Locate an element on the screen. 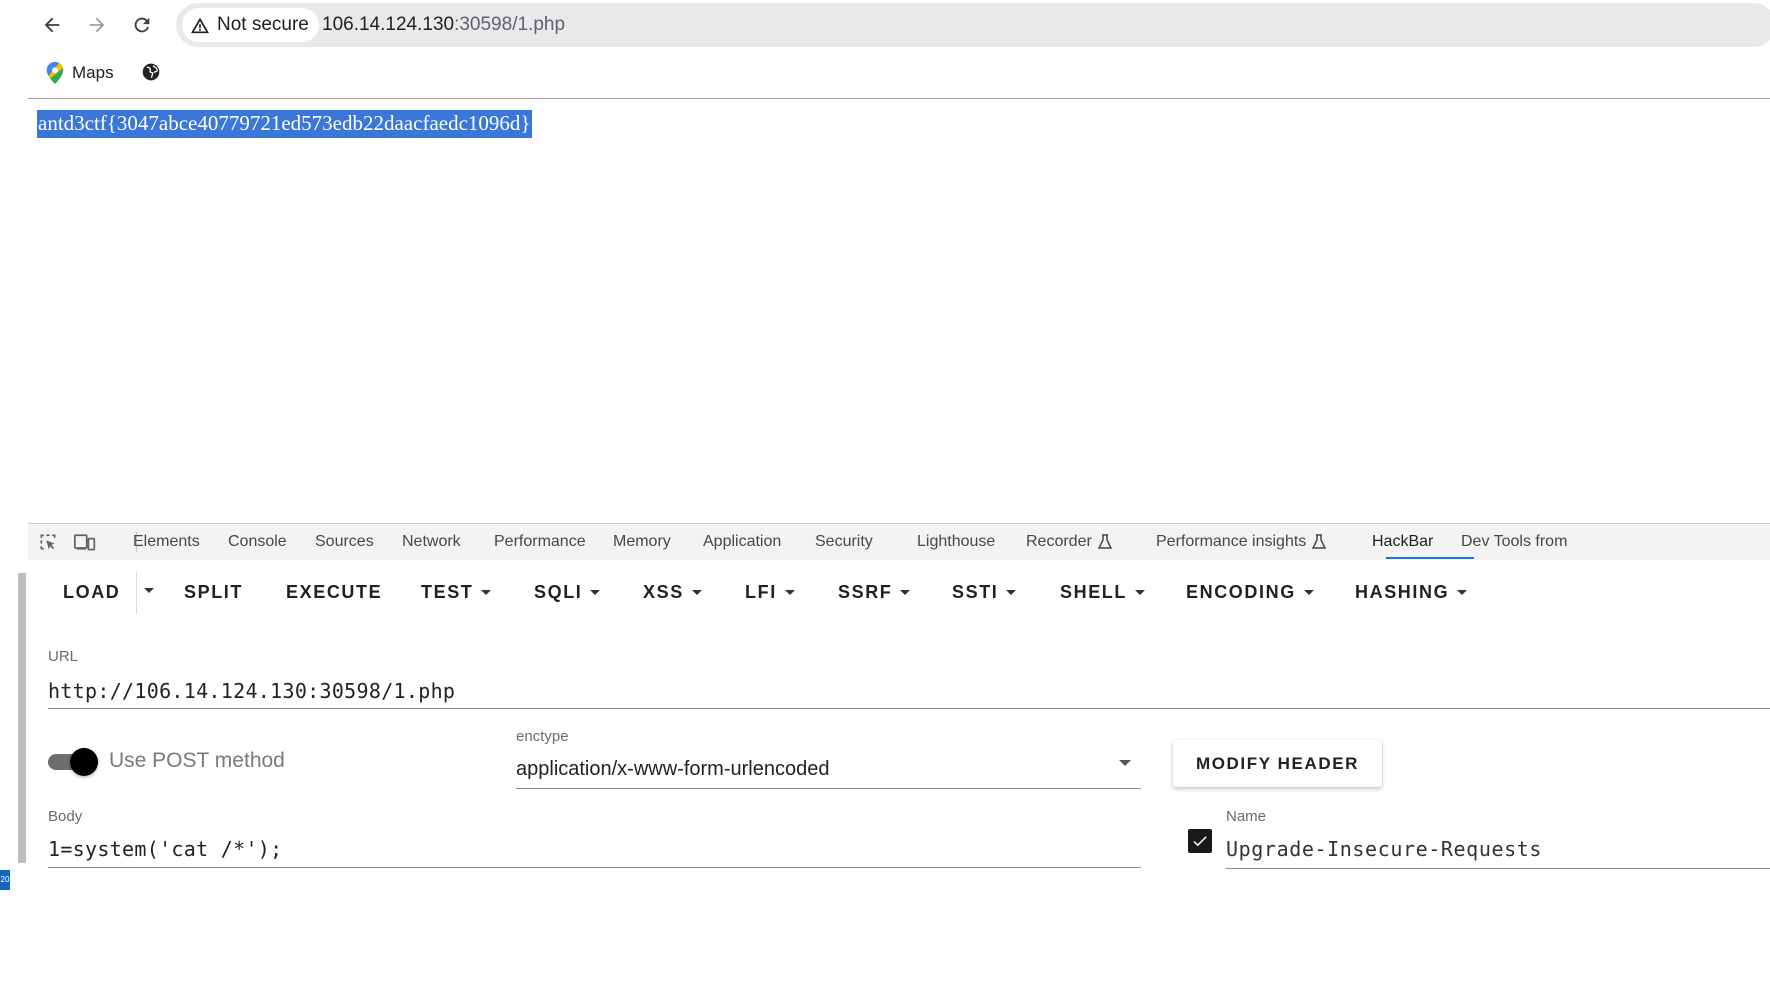  tab-label: Performance is located at coordinates (540, 541).